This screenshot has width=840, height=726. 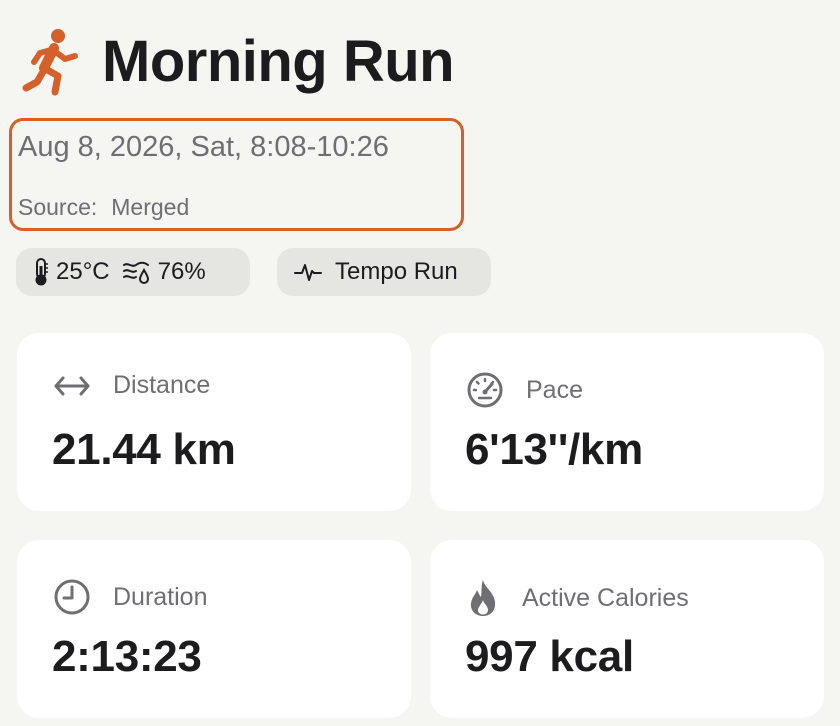 What do you see at coordinates (483, 598) in the screenshot?
I see `flame-icon` at bounding box center [483, 598].